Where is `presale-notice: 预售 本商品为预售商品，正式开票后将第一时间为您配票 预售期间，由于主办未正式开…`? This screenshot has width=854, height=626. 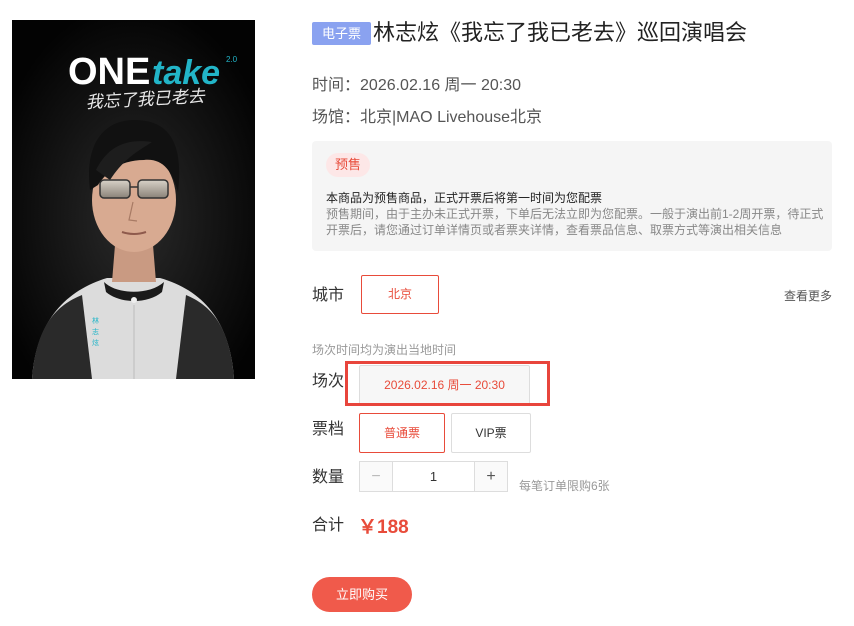 presale-notice: 预售 本商品为预售商品，正式开票后将第一时间为您配票 预售期间，由于主办未正式开… is located at coordinates (572, 196).